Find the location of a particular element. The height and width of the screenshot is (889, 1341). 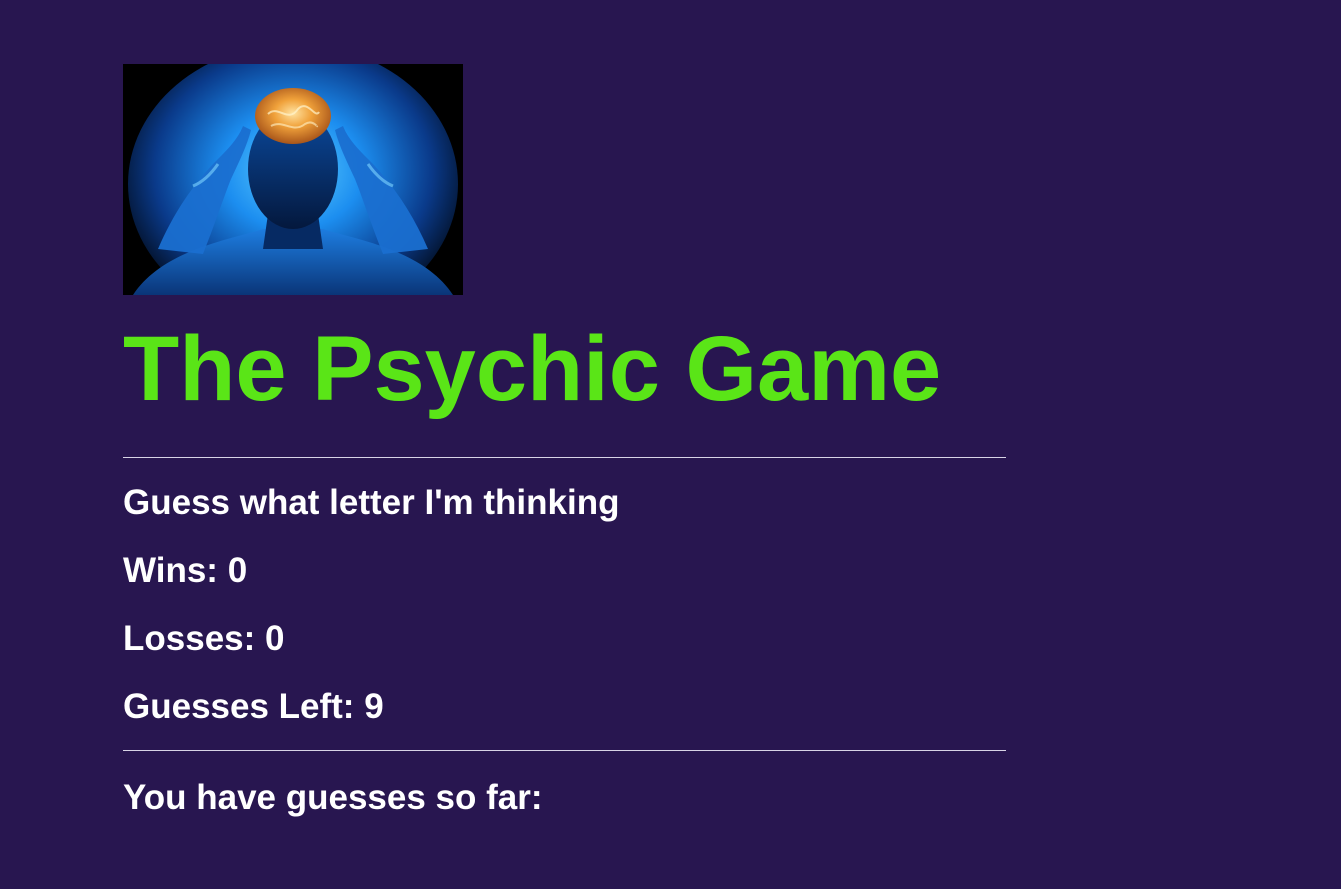

guesses-left-counter: Guesses Left: 9 is located at coordinates (564, 706).